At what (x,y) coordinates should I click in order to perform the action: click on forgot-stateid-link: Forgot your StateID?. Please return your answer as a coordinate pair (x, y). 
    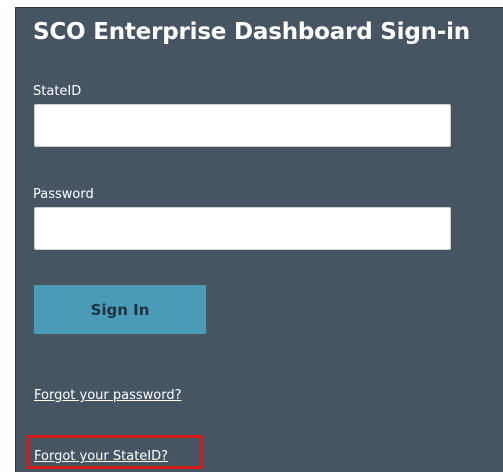
    Looking at the image, I should click on (101, 456).